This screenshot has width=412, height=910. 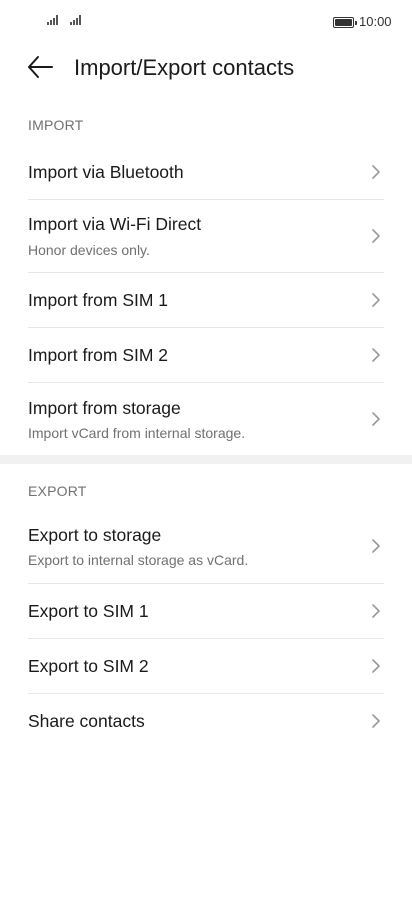 What do you see at coordinates (345, 22) in the screenshot?
I see `battery-icon` at bounding box center [345, 22].